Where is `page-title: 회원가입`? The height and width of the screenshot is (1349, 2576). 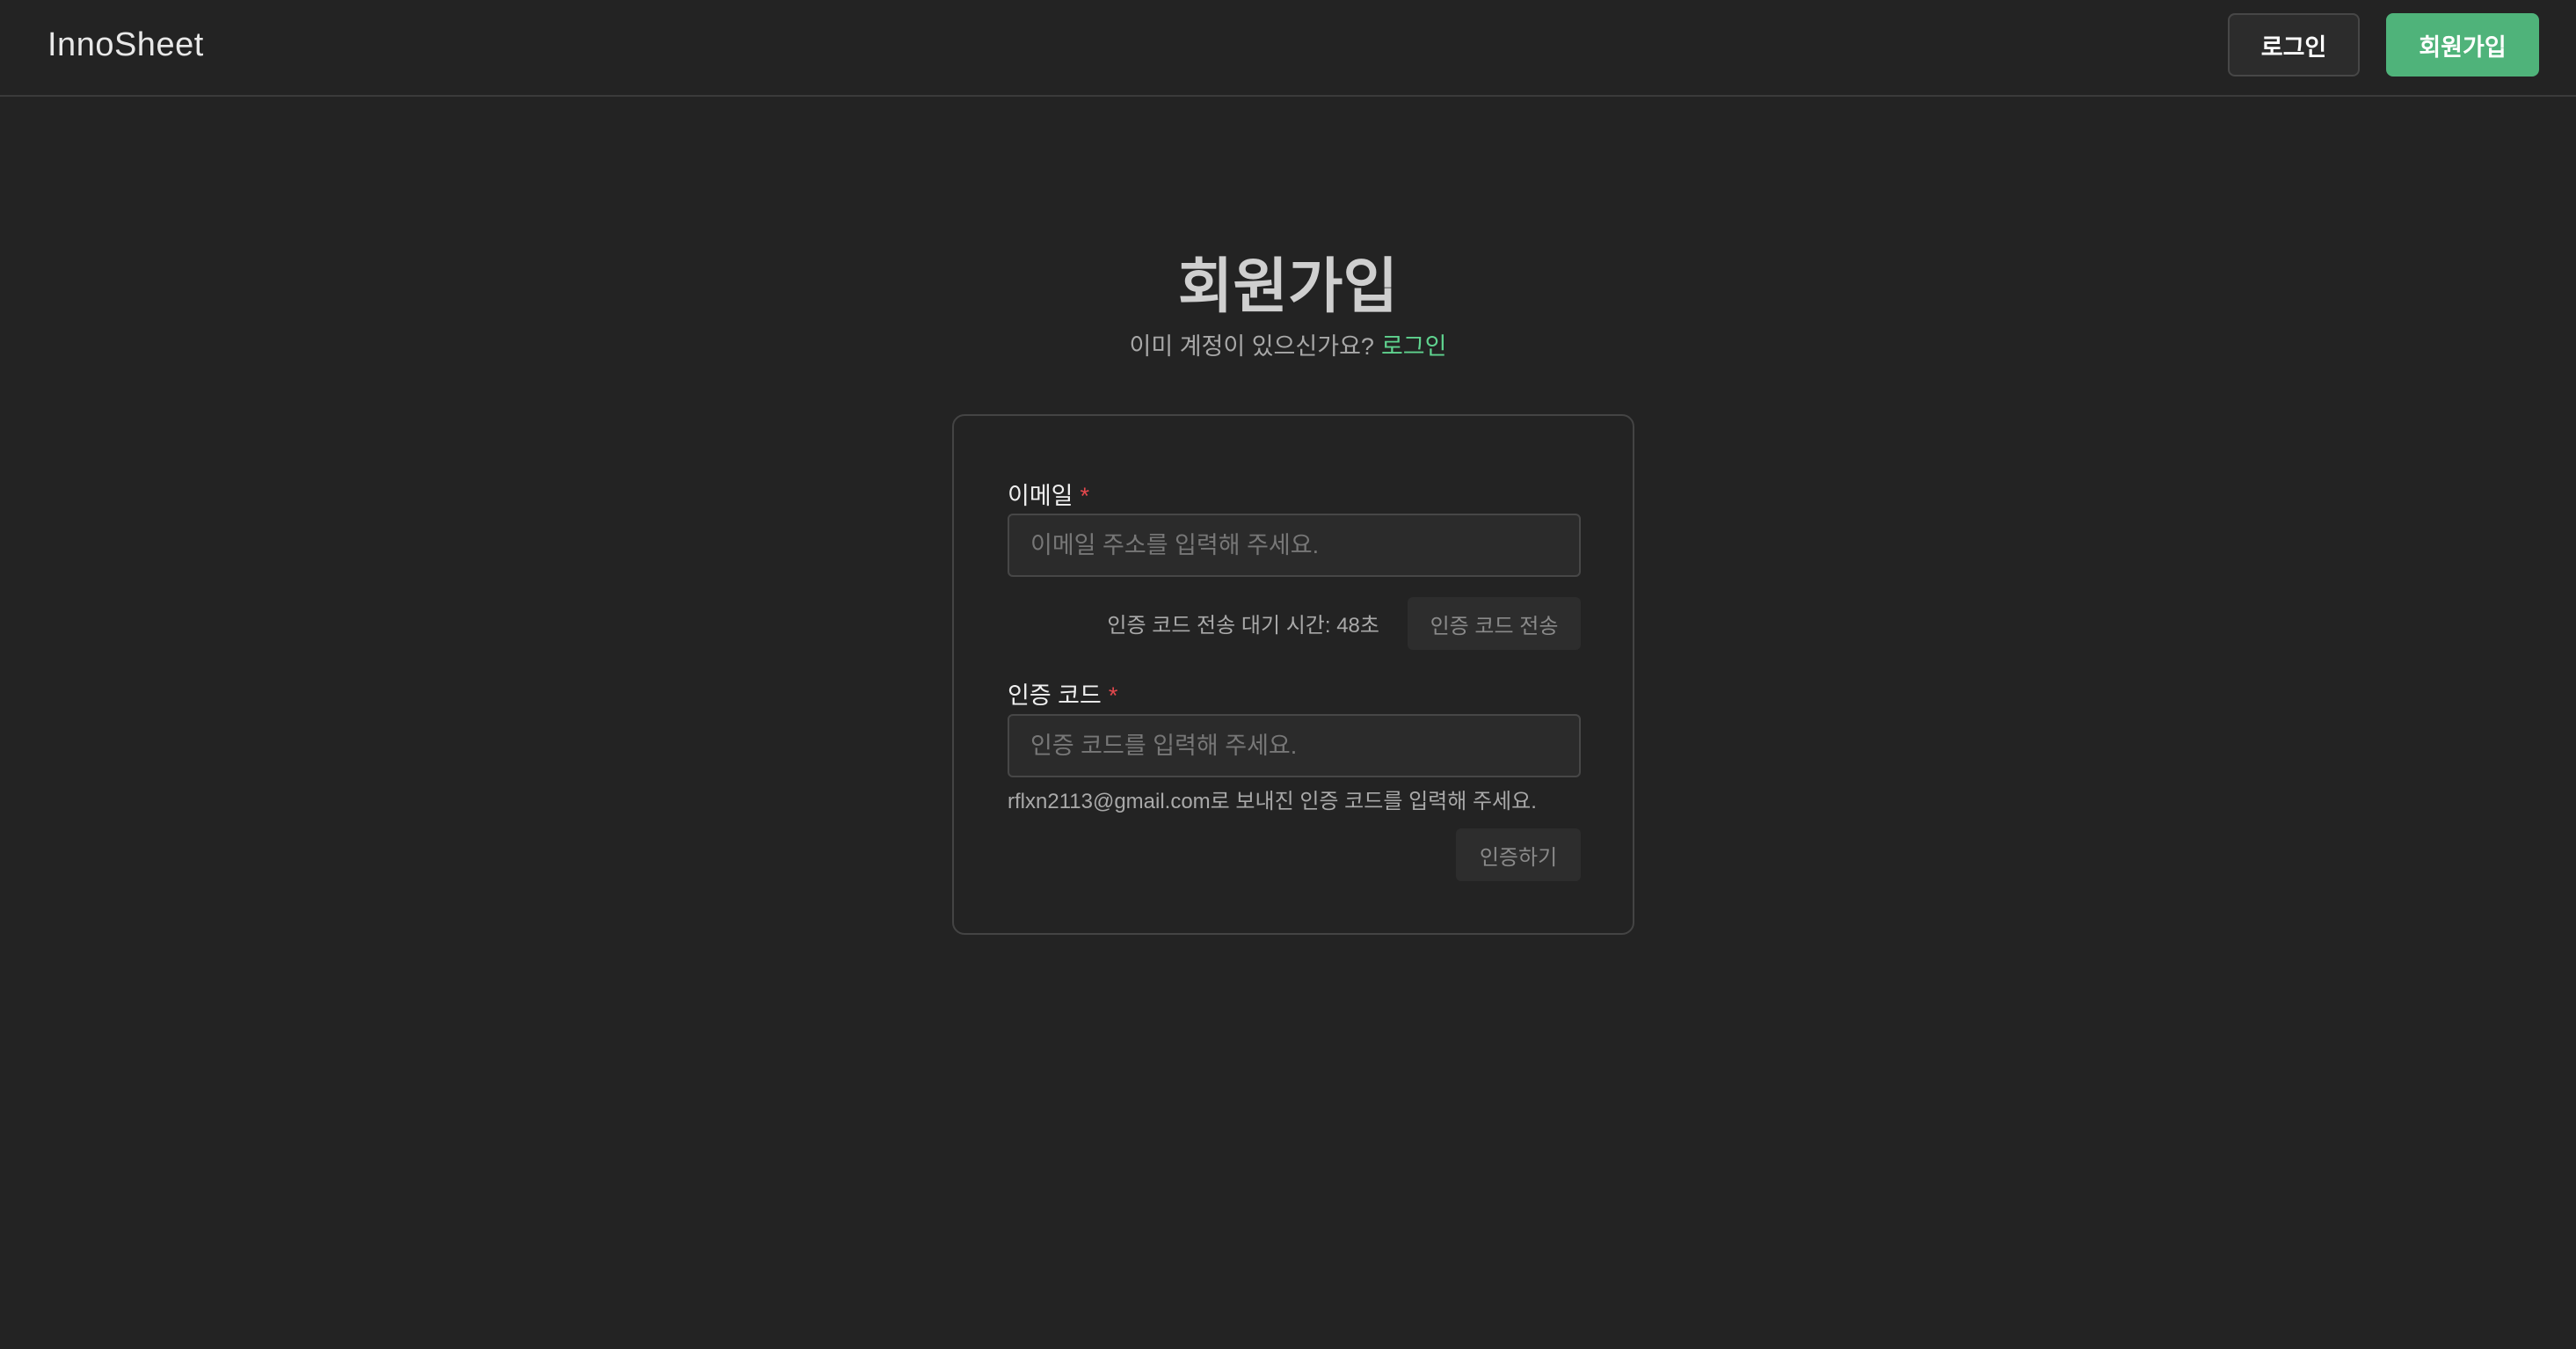
page-title: 회원가입 is located at coordinates (1288, 286).